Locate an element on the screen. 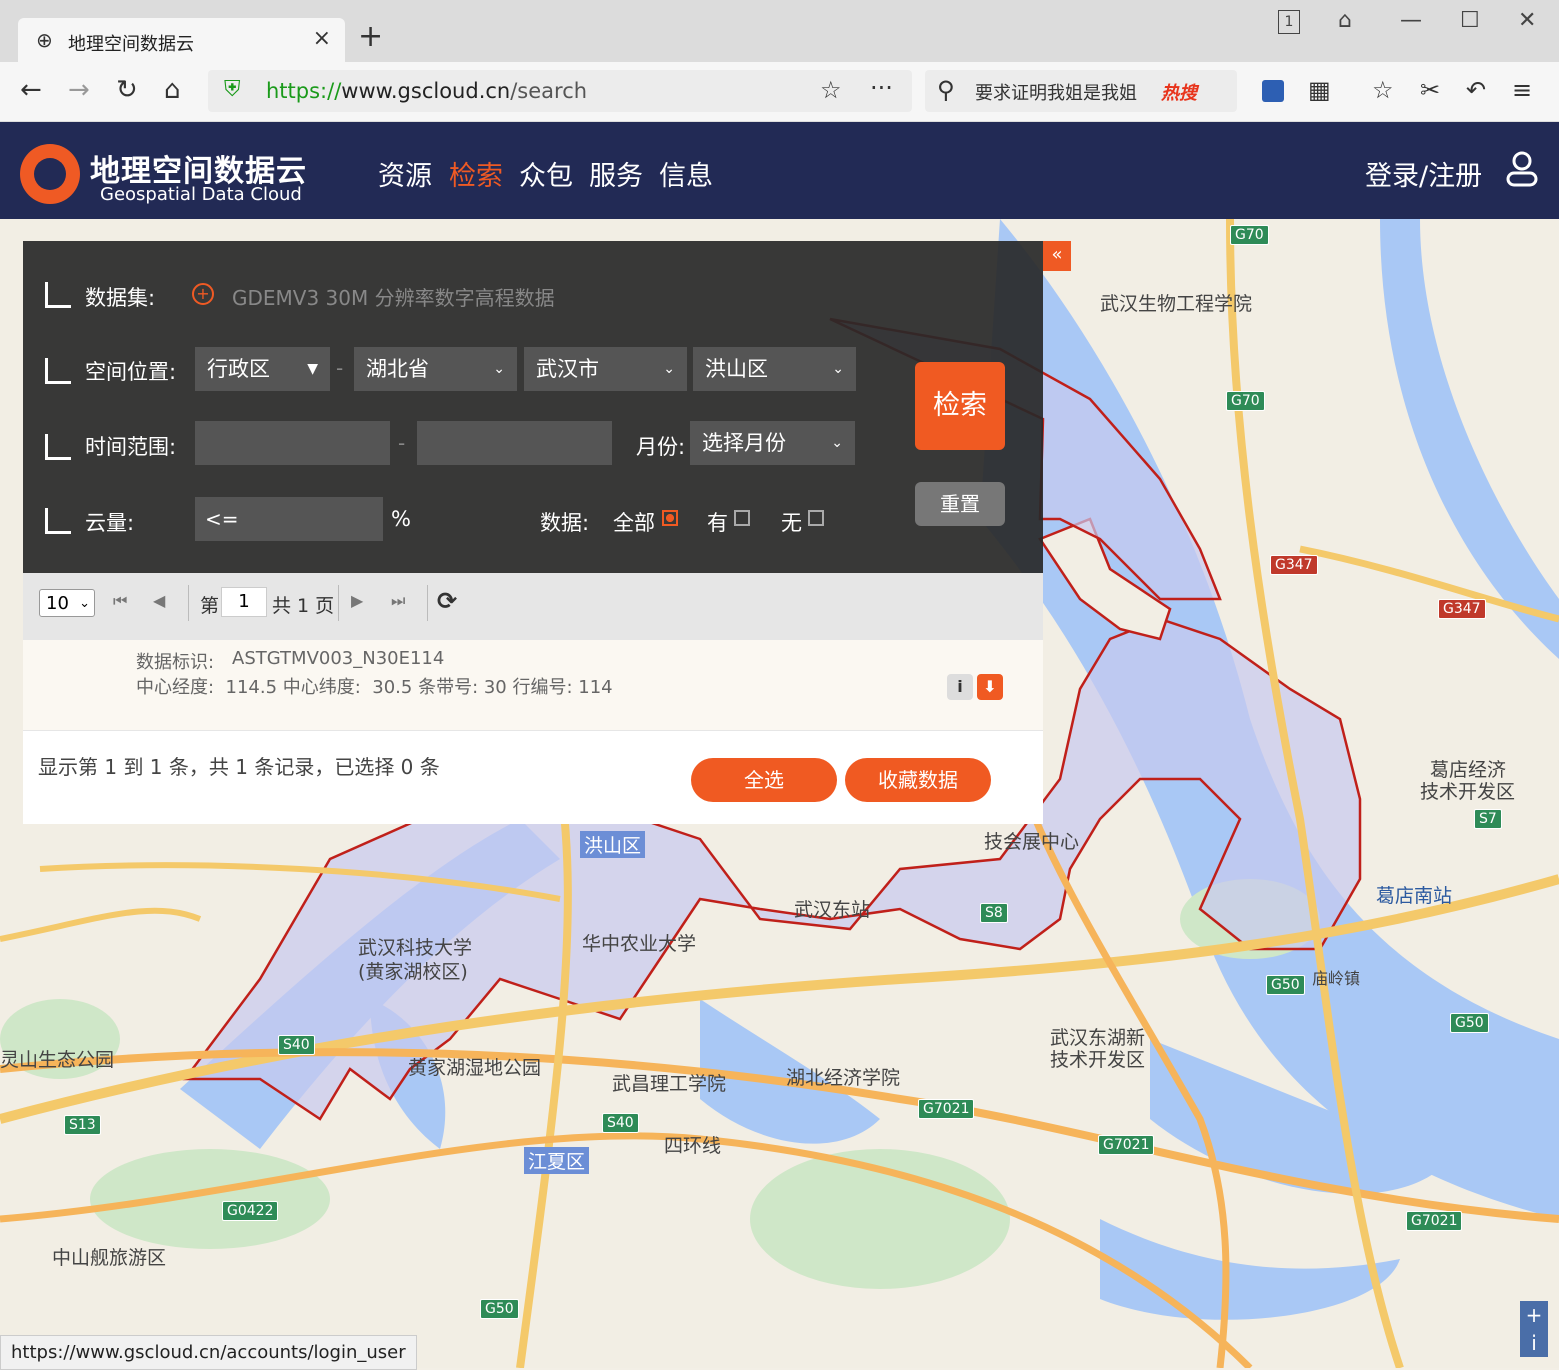 The height and width of the screenshot is (1370, 1559). prev-page-icon: ◀ is located at coordinates (159, 600).